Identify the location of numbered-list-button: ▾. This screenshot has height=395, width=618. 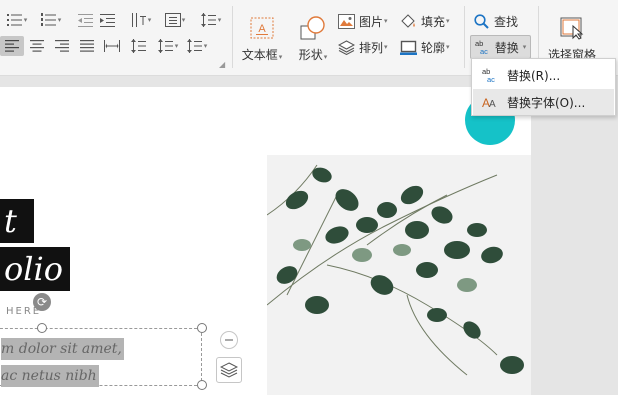
(51, 20).